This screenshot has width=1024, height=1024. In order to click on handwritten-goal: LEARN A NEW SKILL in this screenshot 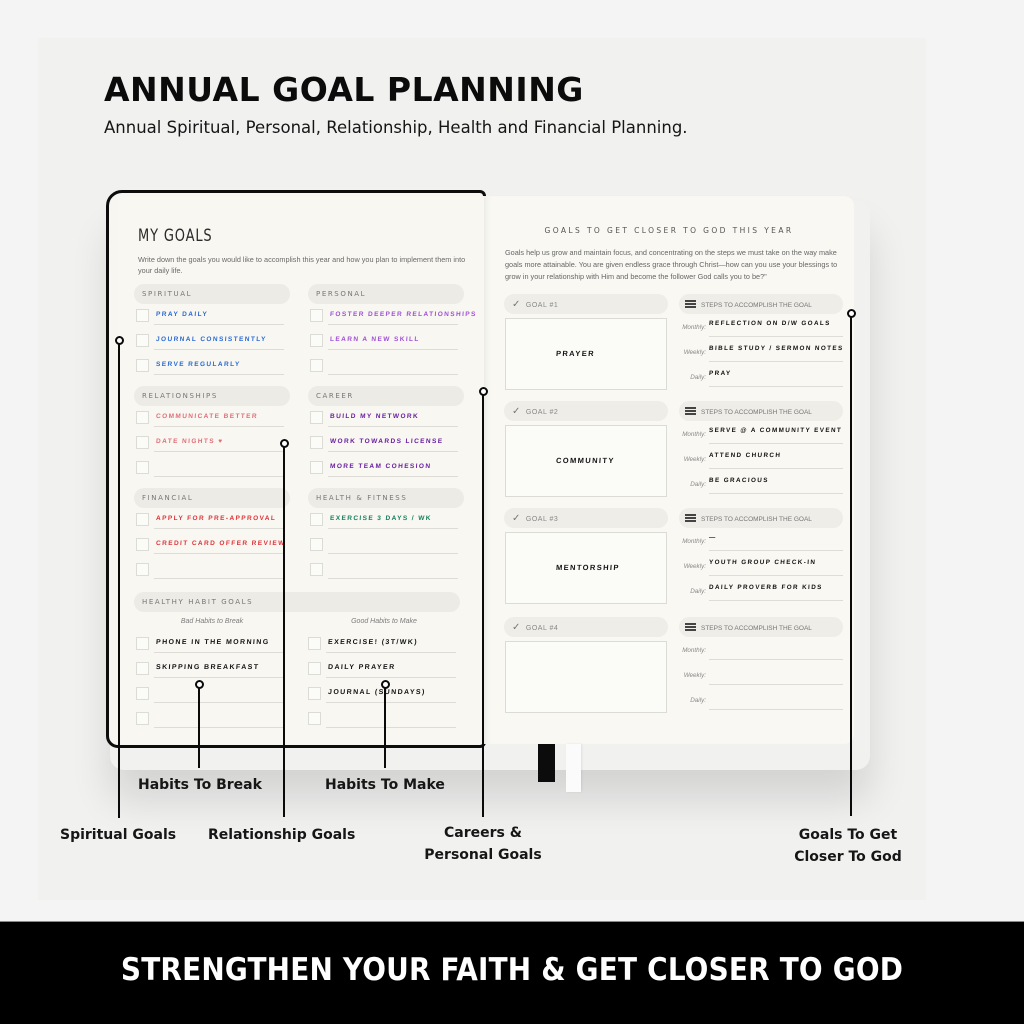, I will do `click(375, 339)`.